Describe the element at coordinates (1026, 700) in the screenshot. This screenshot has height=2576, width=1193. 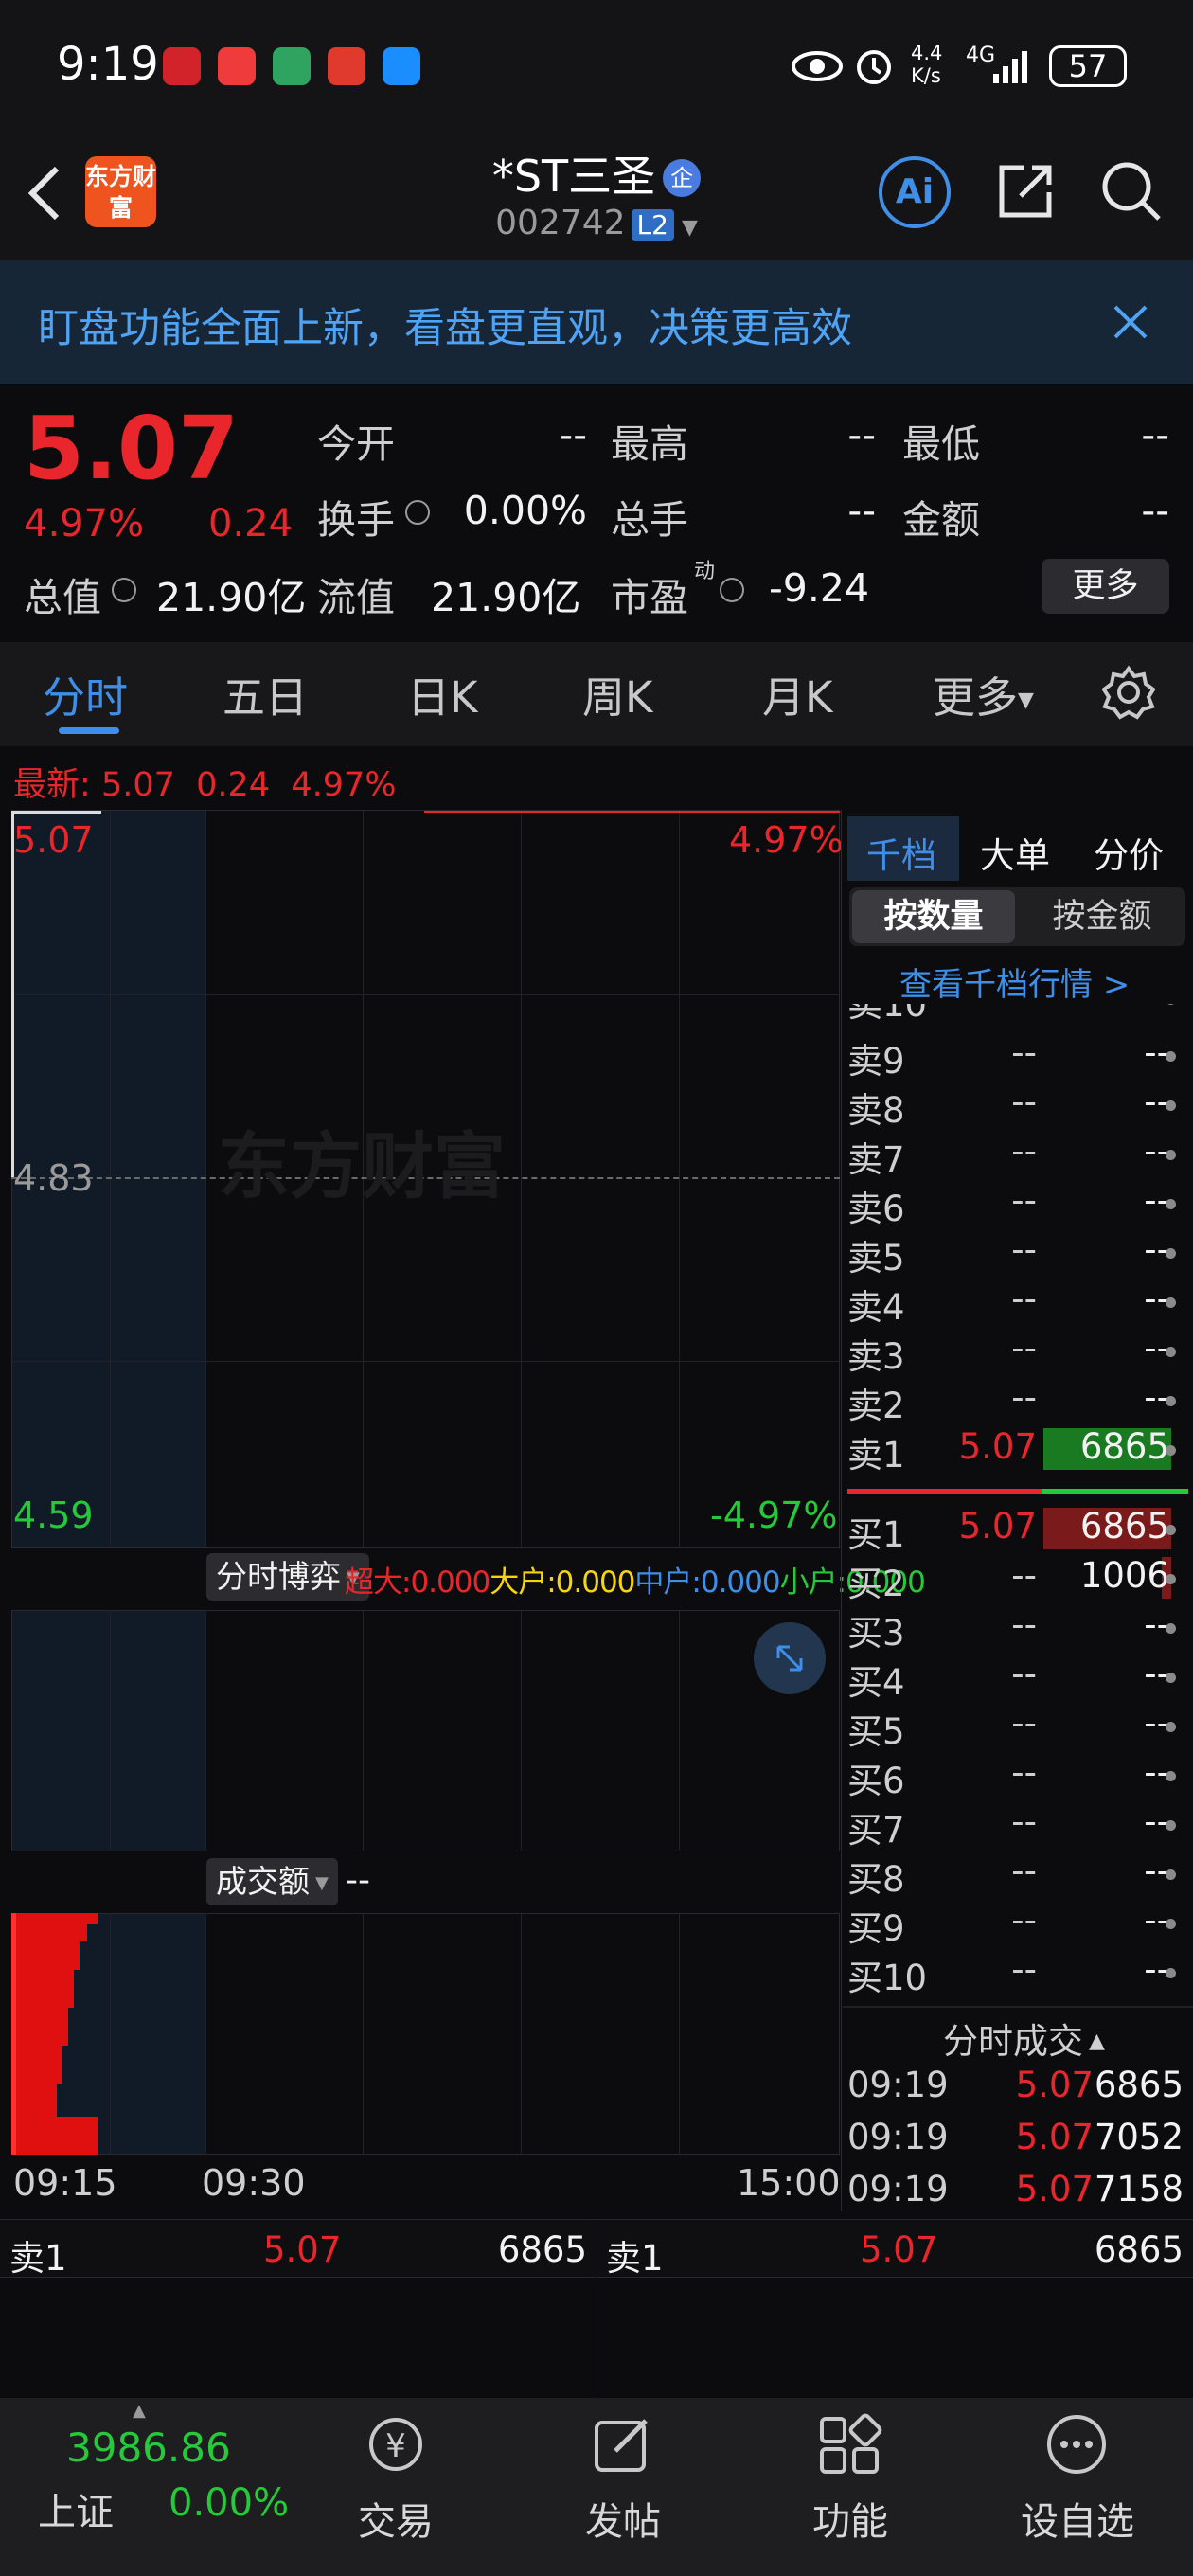
I see `dropdown-icon: ▼` at that location.